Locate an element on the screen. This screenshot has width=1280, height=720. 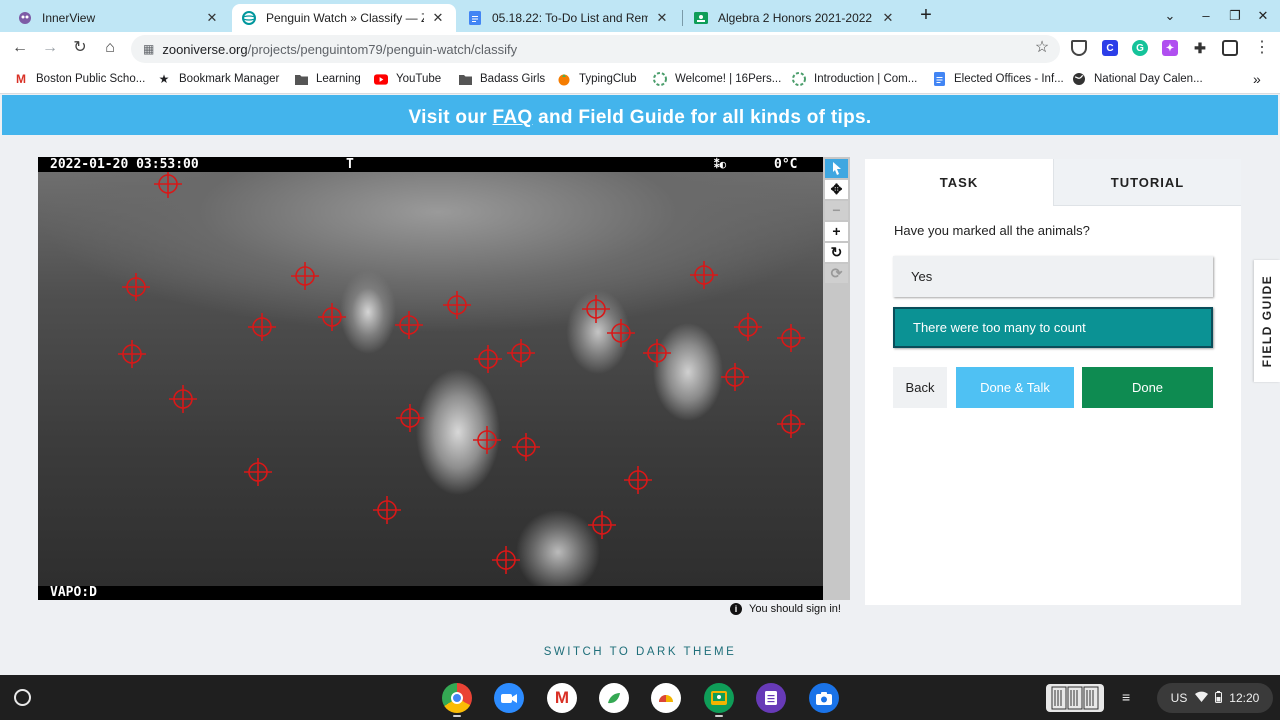
move-icon: ✥ is located at coordinates (836, 189).